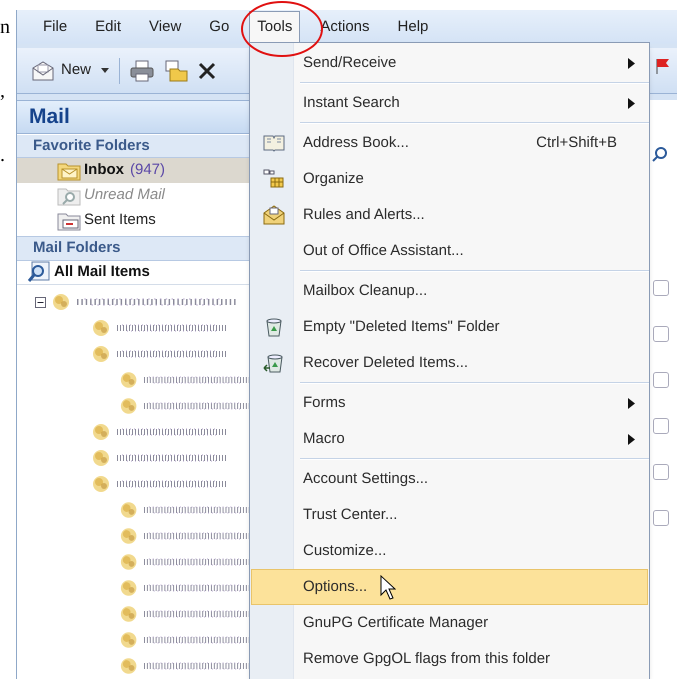  What do you see at coordinates (134, 248) in the screenshot?
I see `section-header: Mail Folders` at bounding box center [134, 248].